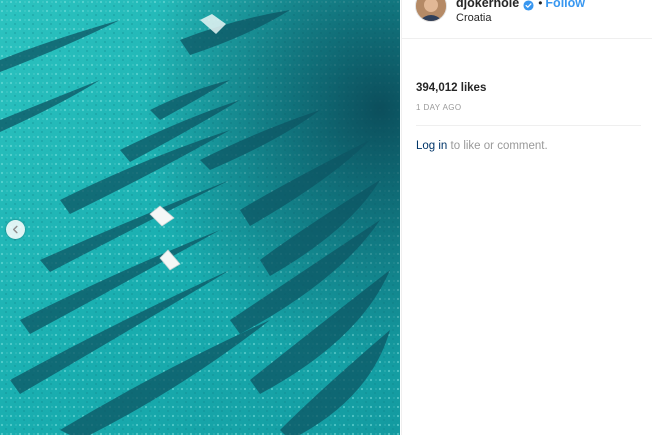 The image size is (652, 435). I want to click on carousel-prev-button, so click(15, 229).